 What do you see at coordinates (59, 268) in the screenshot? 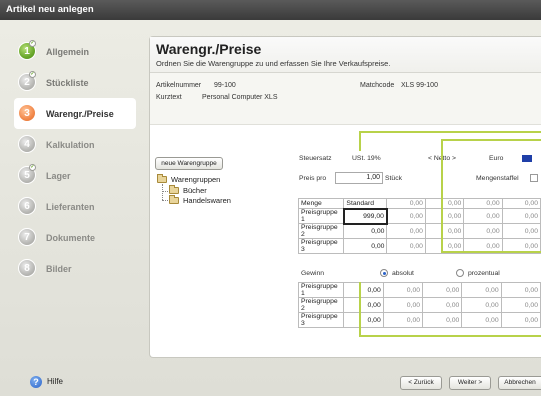
I see `step-label: Bilder` at bounding box center [59, 268].